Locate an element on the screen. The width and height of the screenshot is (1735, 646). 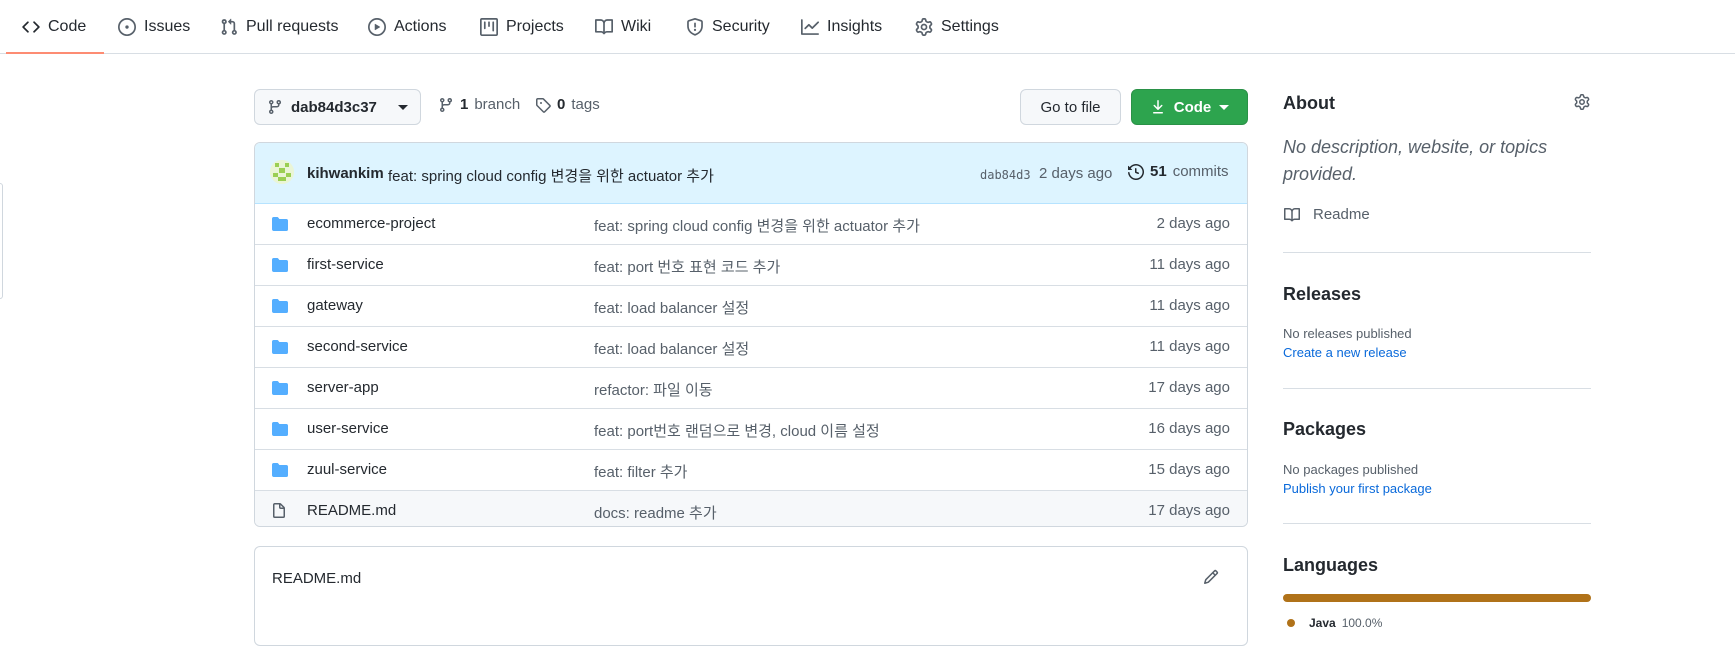
graph-icon is located at coordinates (810, 27).